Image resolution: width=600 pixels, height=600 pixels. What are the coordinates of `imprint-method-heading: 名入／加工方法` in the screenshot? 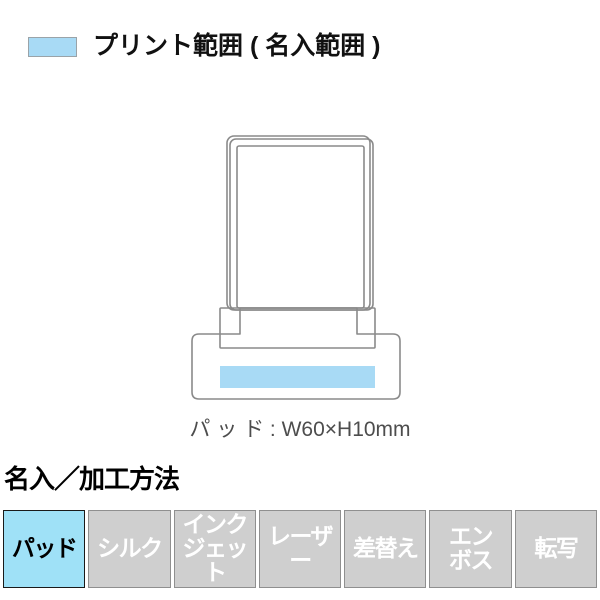 It's located at (92, 479).